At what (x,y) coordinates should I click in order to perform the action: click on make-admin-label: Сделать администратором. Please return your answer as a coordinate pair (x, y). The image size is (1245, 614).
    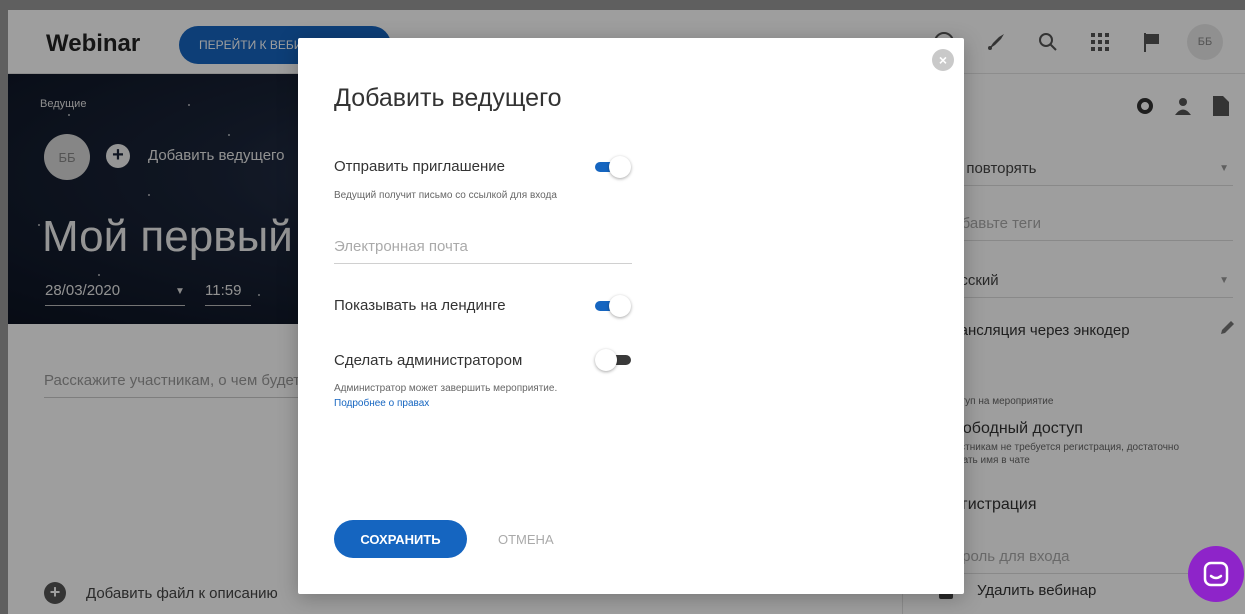
    Looking at the image, I should click on (428, 360).